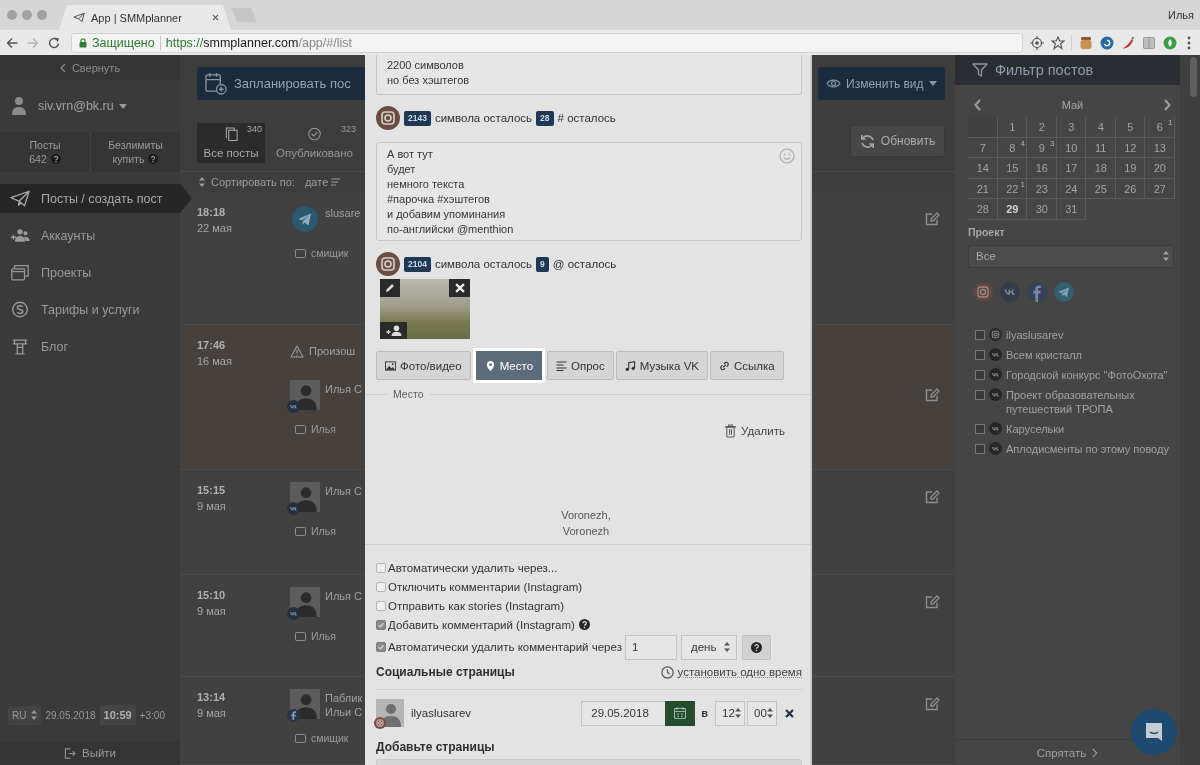 The height and width of the screenshot is (765, 1200). Describe the element at coordinates (897, 141) in the screenshot. I see `refresh-button: Обновить` at that location.